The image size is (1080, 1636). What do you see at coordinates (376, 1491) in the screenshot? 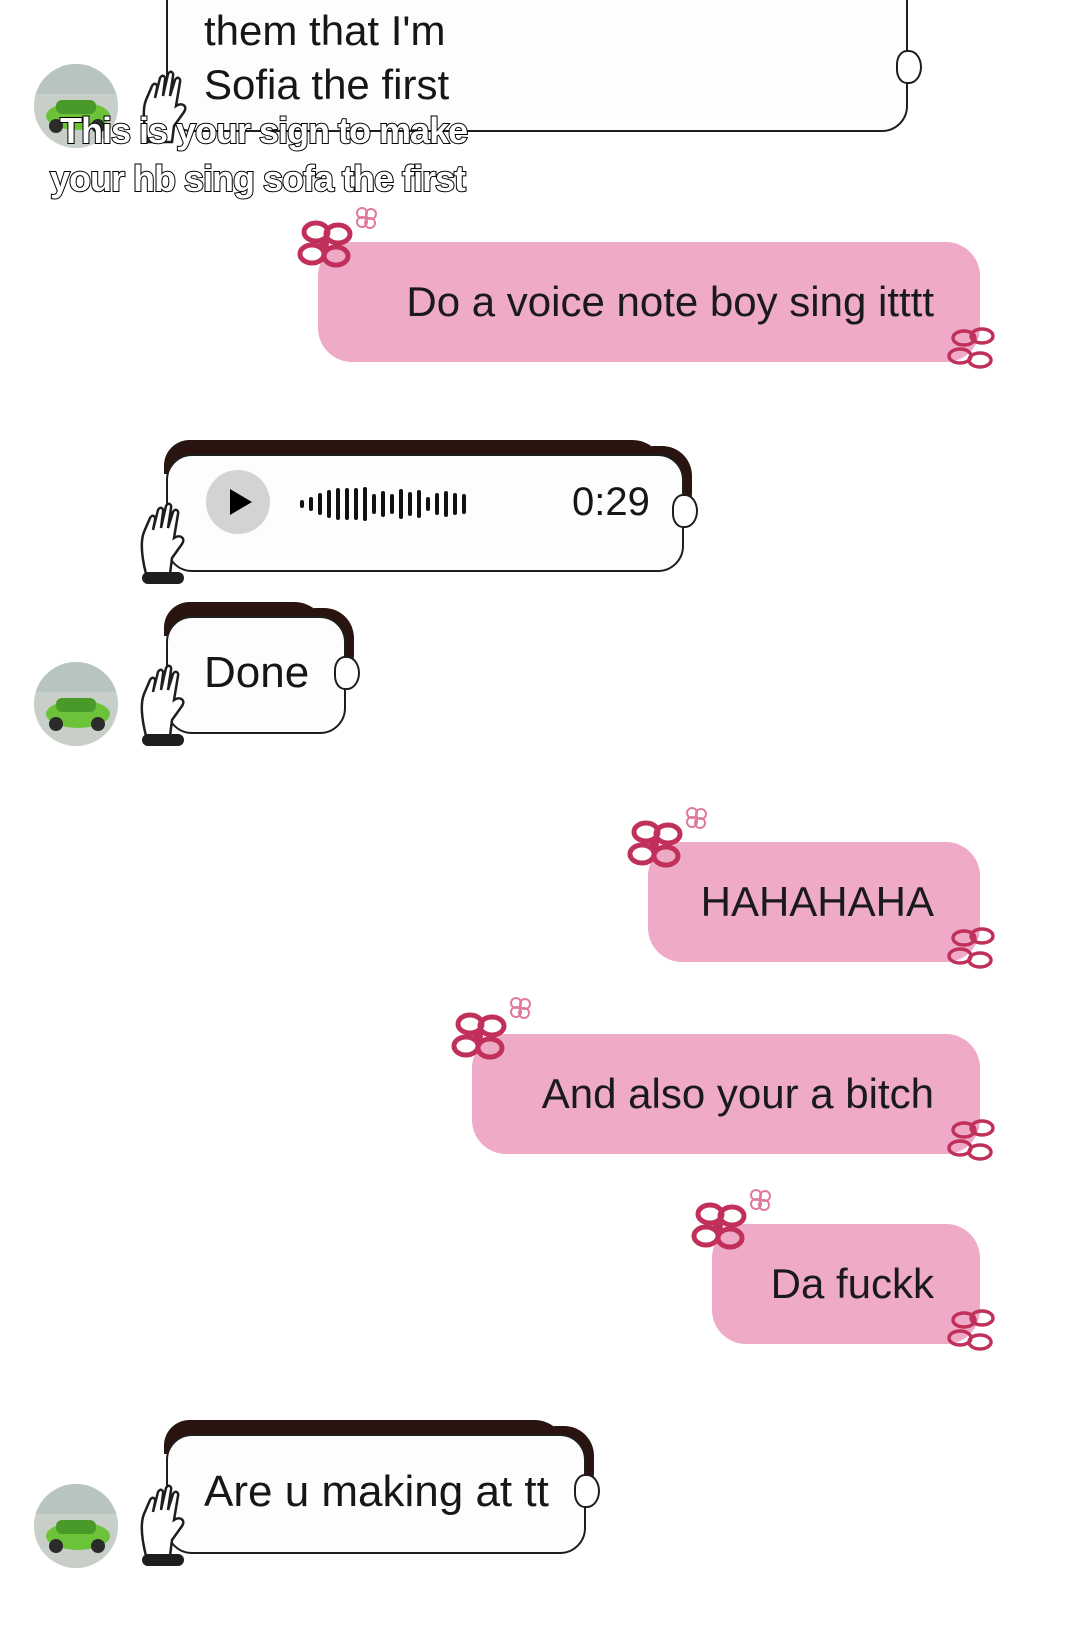
I see `message-text: Are u making at tt` at bounding box center [376, 1491].